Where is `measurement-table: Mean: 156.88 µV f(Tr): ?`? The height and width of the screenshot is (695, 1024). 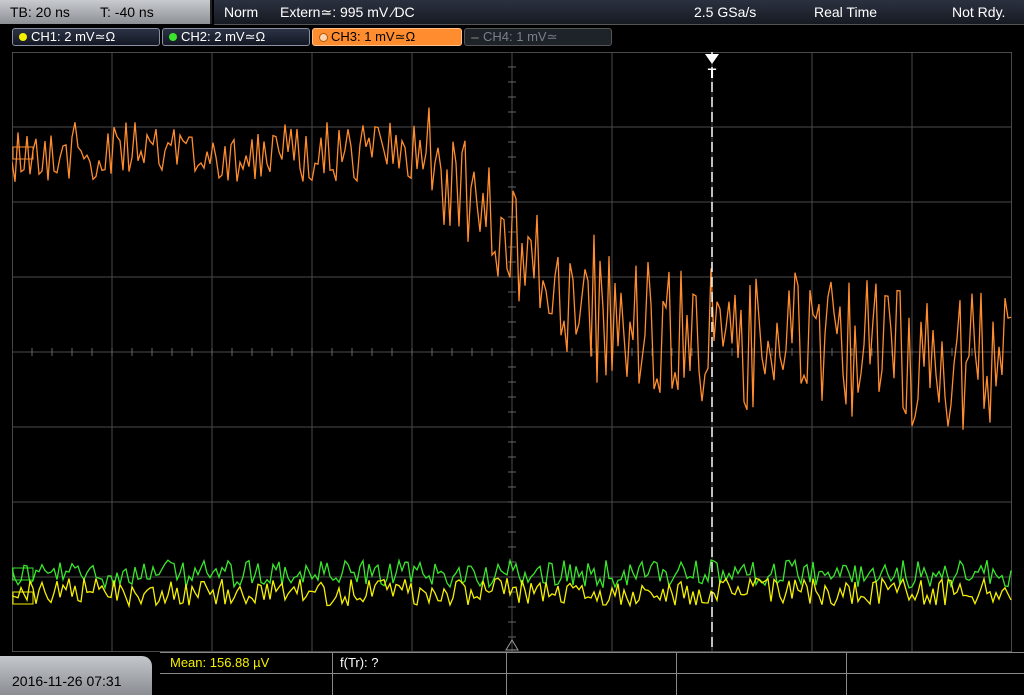 measurement-table: Mean: 156.88 µV f(Tr): ? is located at coordinates (592, 673).